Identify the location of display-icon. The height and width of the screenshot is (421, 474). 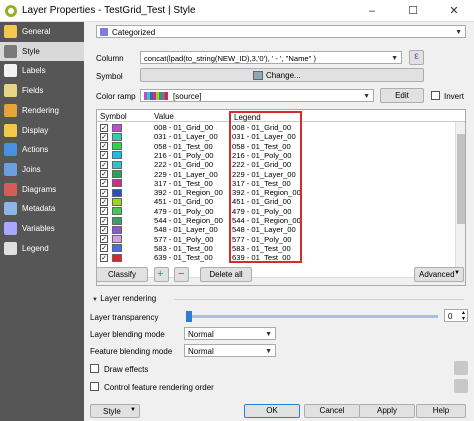
(10, 130).